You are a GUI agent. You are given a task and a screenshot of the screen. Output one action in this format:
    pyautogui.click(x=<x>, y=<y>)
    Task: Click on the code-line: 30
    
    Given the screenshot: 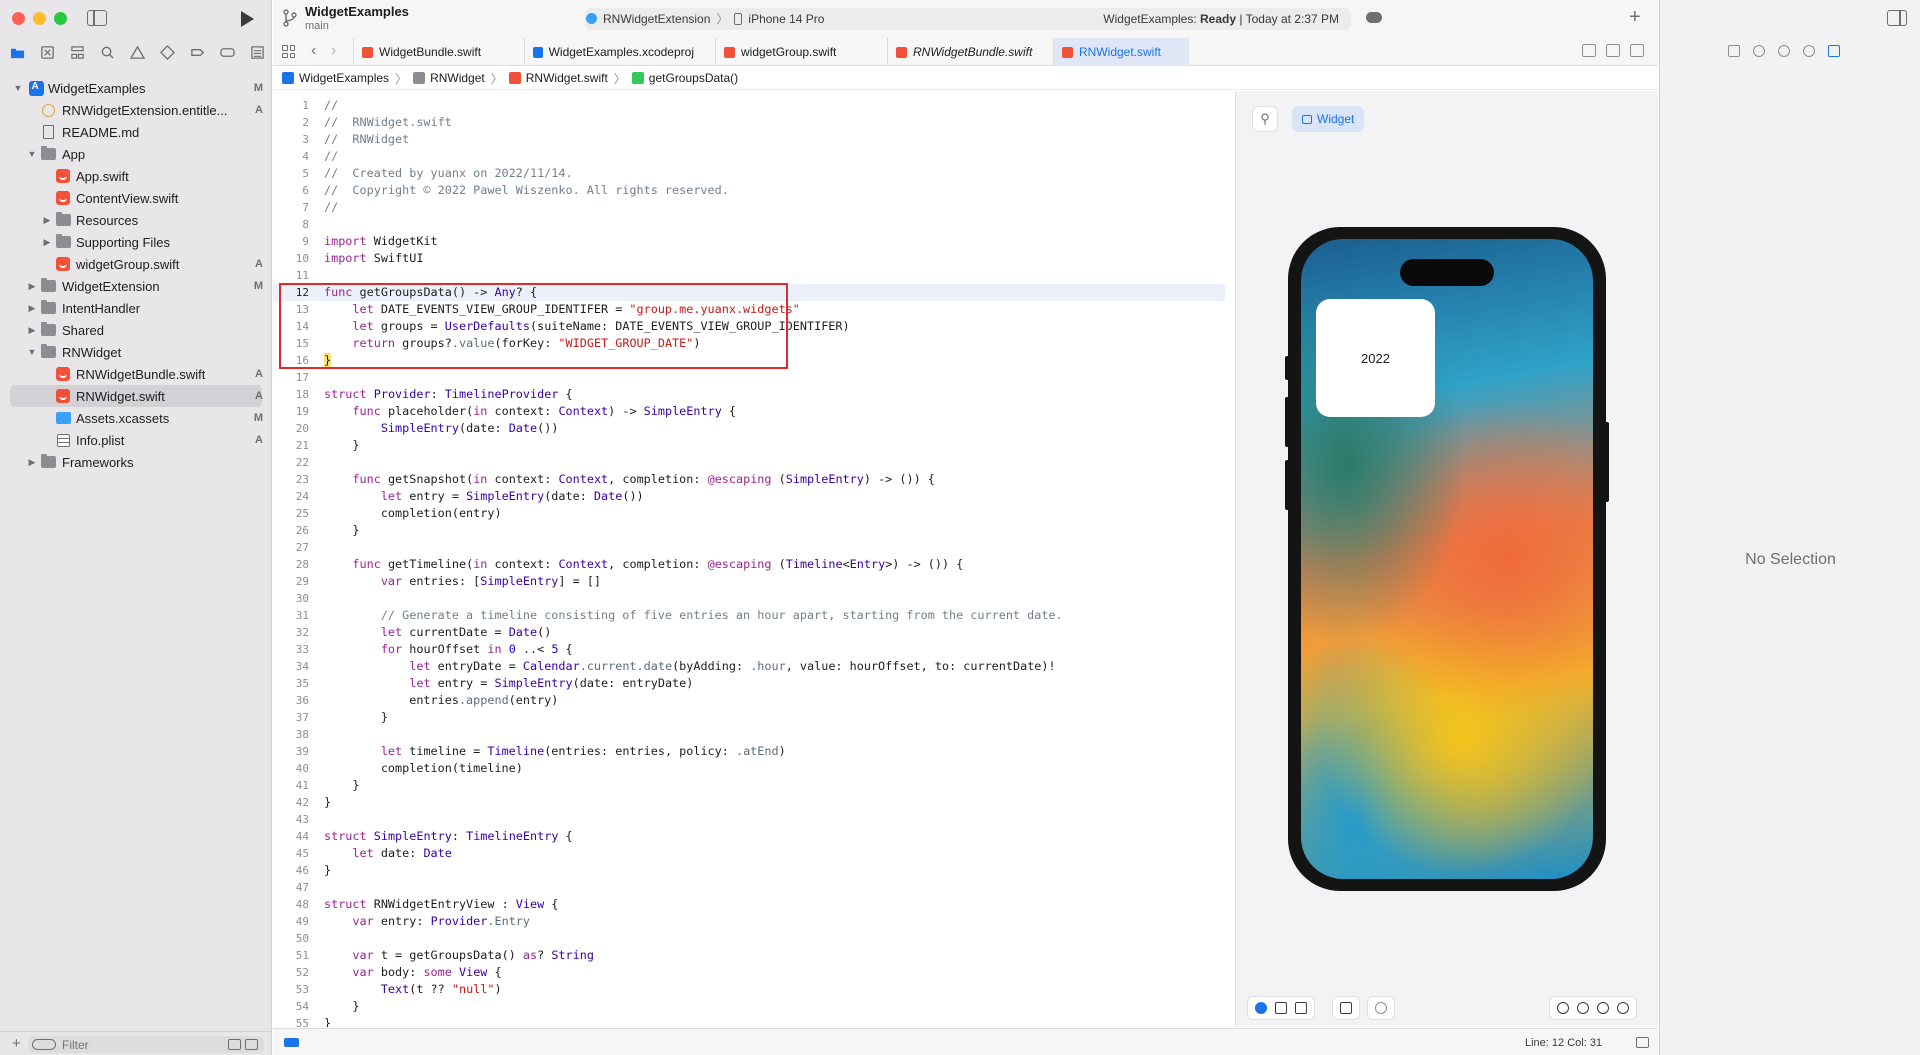 What is the action you would take?
    pyautogui.click(x=749, y=598)
    